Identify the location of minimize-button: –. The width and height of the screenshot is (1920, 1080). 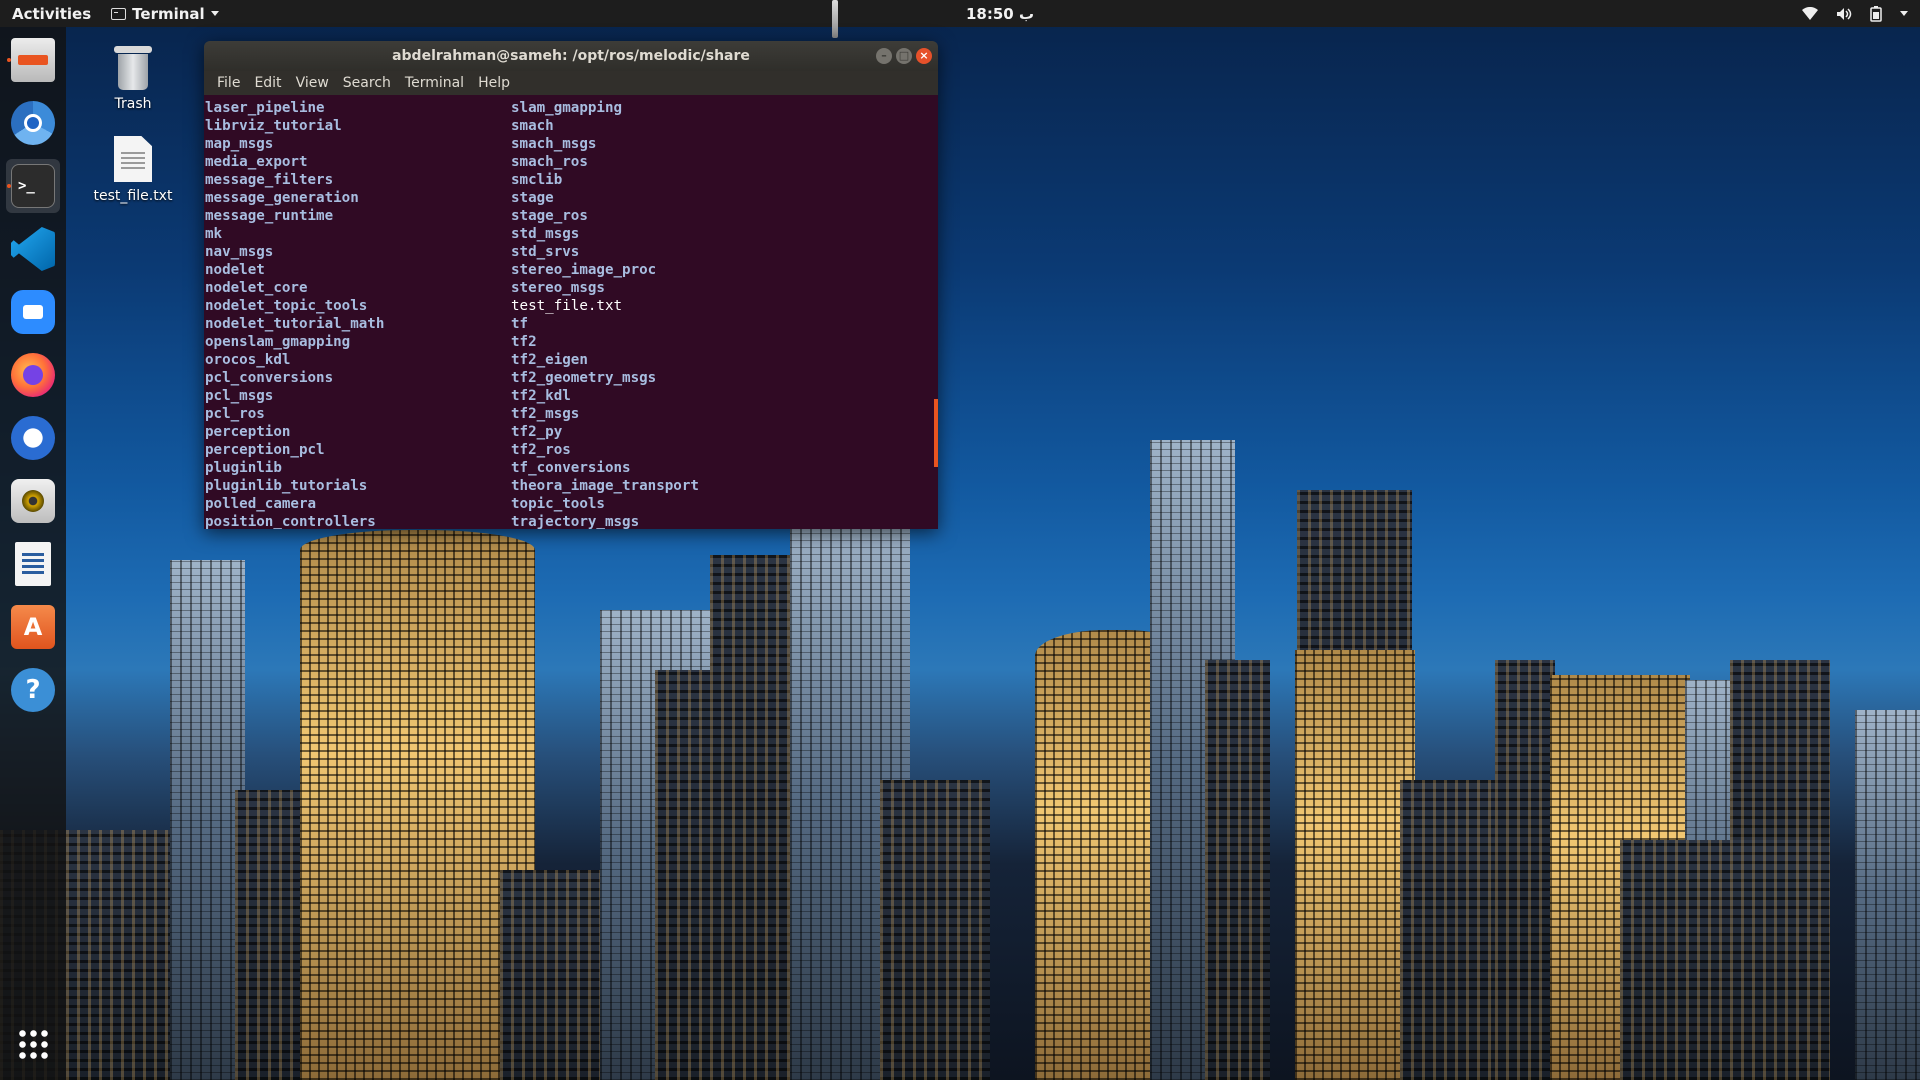
(884, 56).